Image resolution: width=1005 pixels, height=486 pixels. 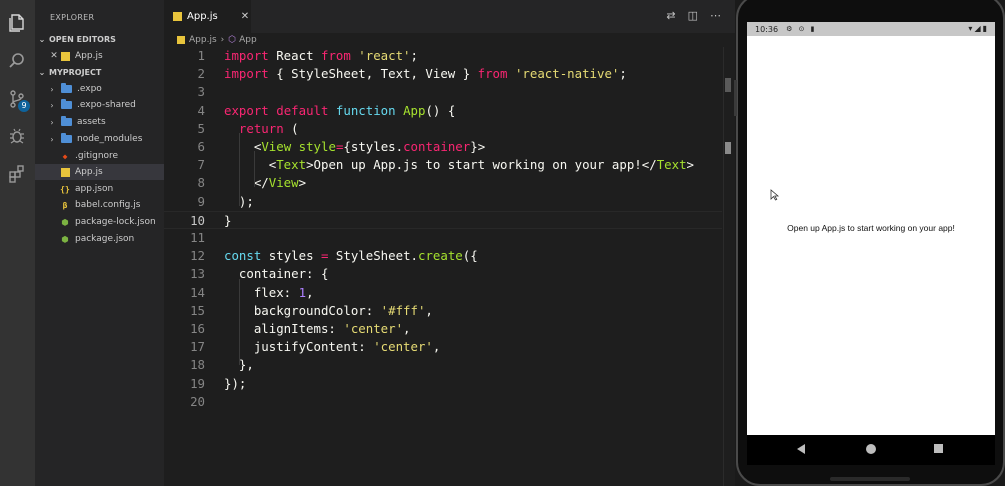 What do you see at coordinates (99, 172) in the screenshot?
I see `tree-item-app-js: App.js` at bounding box center [99, 172].